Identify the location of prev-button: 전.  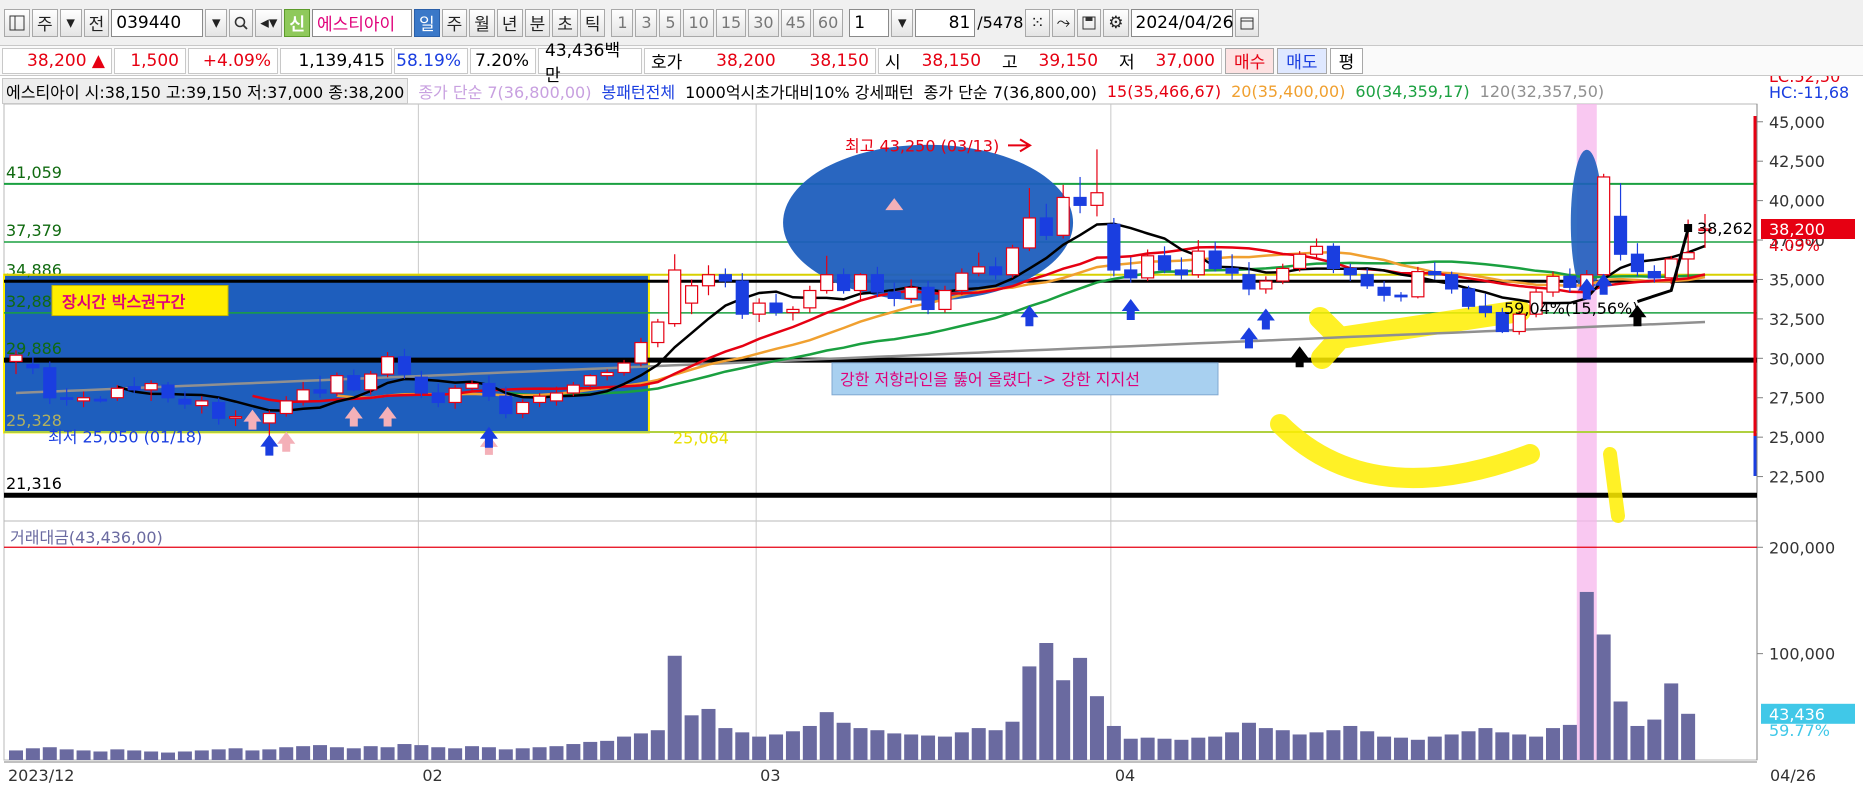
(96, 22).